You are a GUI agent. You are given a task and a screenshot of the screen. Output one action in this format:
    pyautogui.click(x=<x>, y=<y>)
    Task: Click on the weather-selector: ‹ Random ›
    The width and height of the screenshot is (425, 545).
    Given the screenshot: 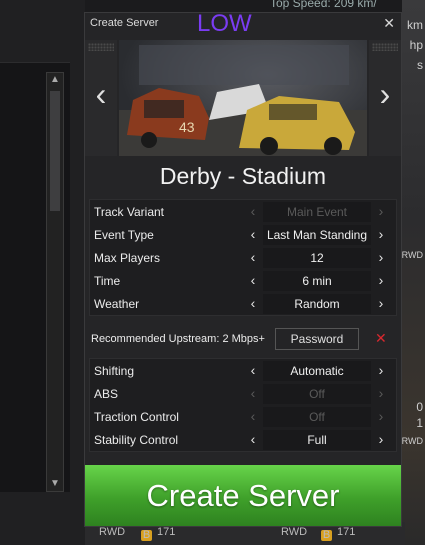 What is the action you would take?
    pyautogui.click(x=317, y=304)
    